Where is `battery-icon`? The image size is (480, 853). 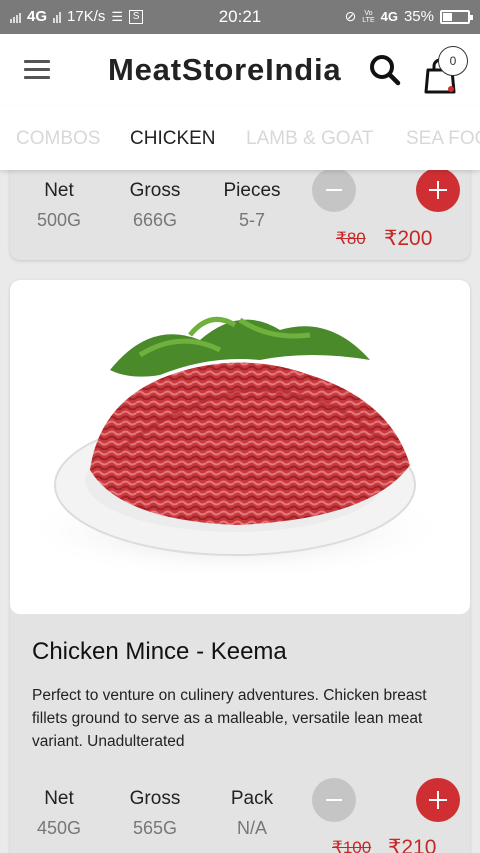
battery-icon is located at coordinates (456, 16).